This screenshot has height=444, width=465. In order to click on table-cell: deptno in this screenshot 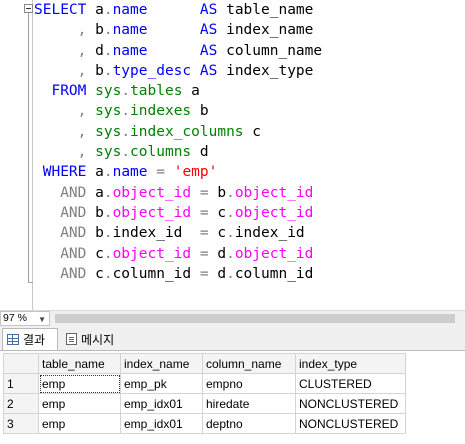, I will do `click(249, 423)`.